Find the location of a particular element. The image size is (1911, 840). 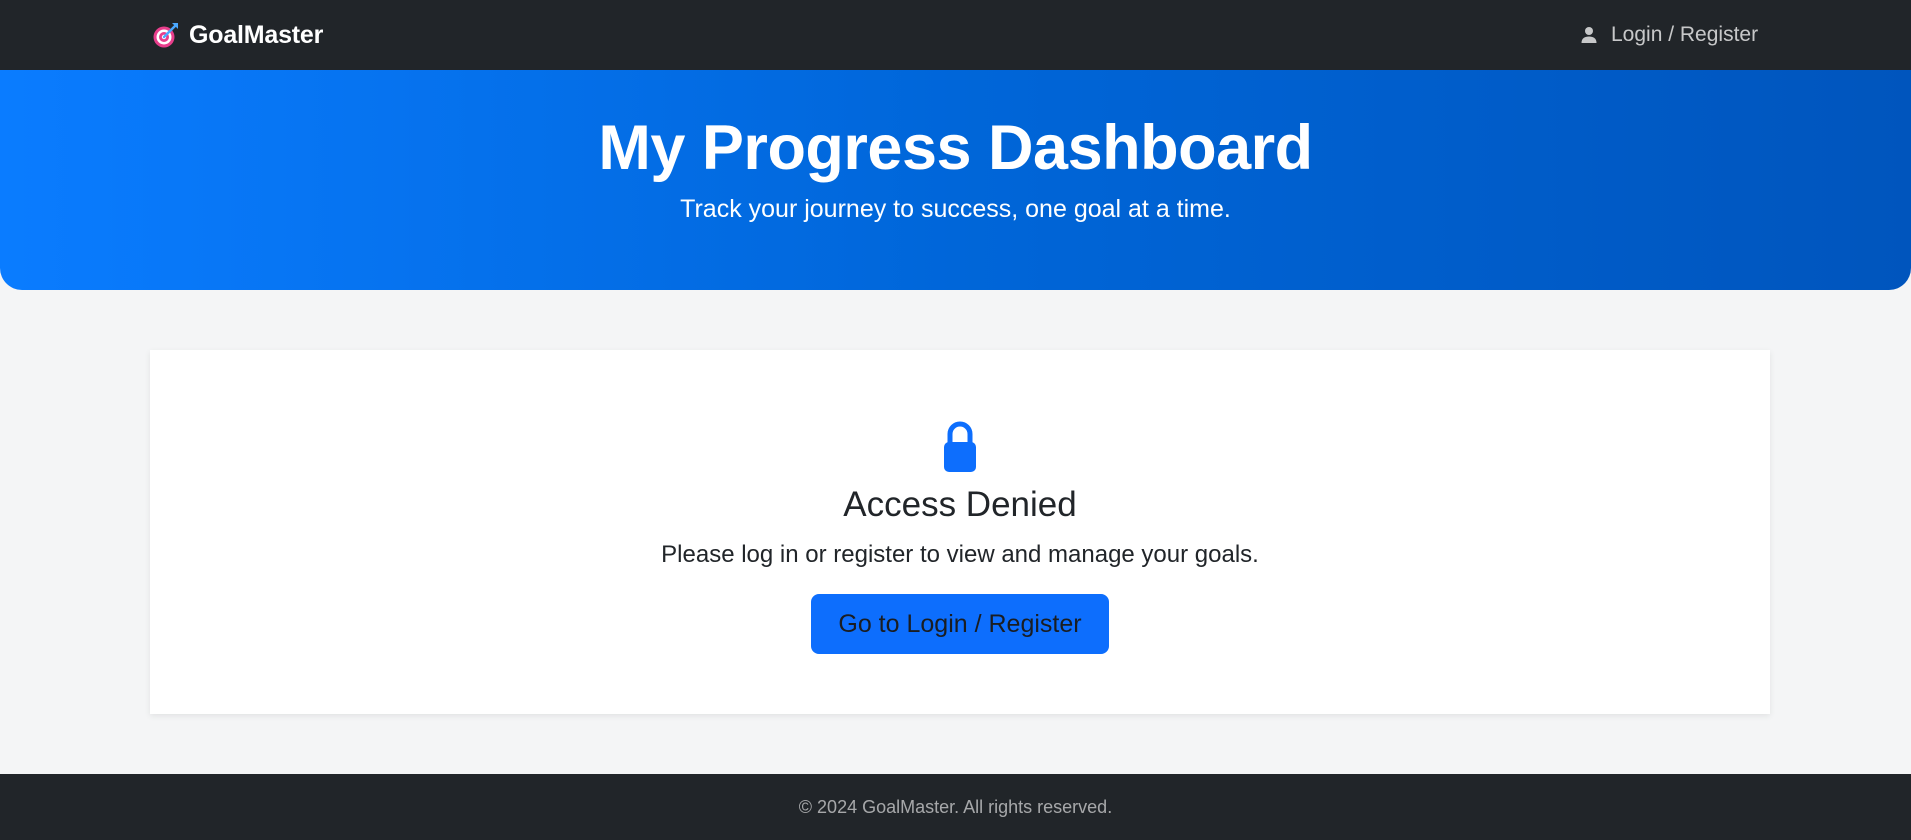

brand-link: GoalMaster is located at coordinates (237, 35).